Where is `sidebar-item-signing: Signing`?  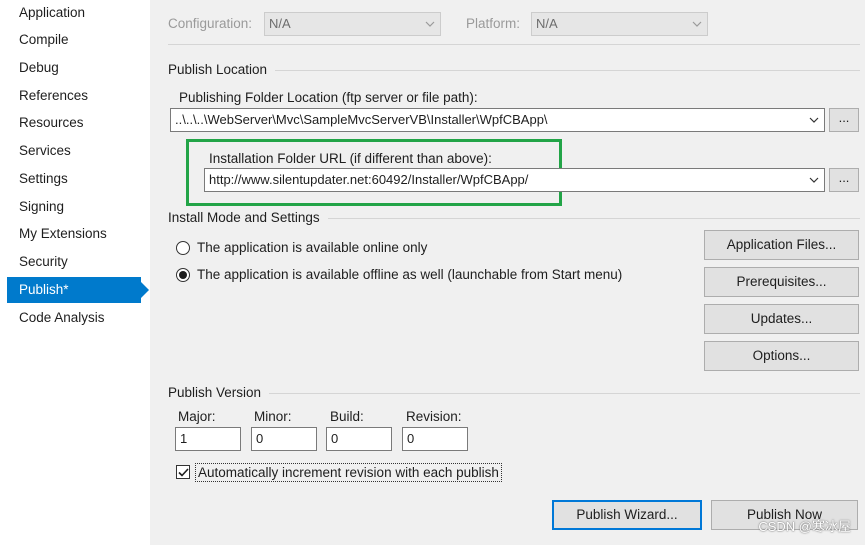
sidebar-item-signing: Signing is located at coordinates (74, 207).